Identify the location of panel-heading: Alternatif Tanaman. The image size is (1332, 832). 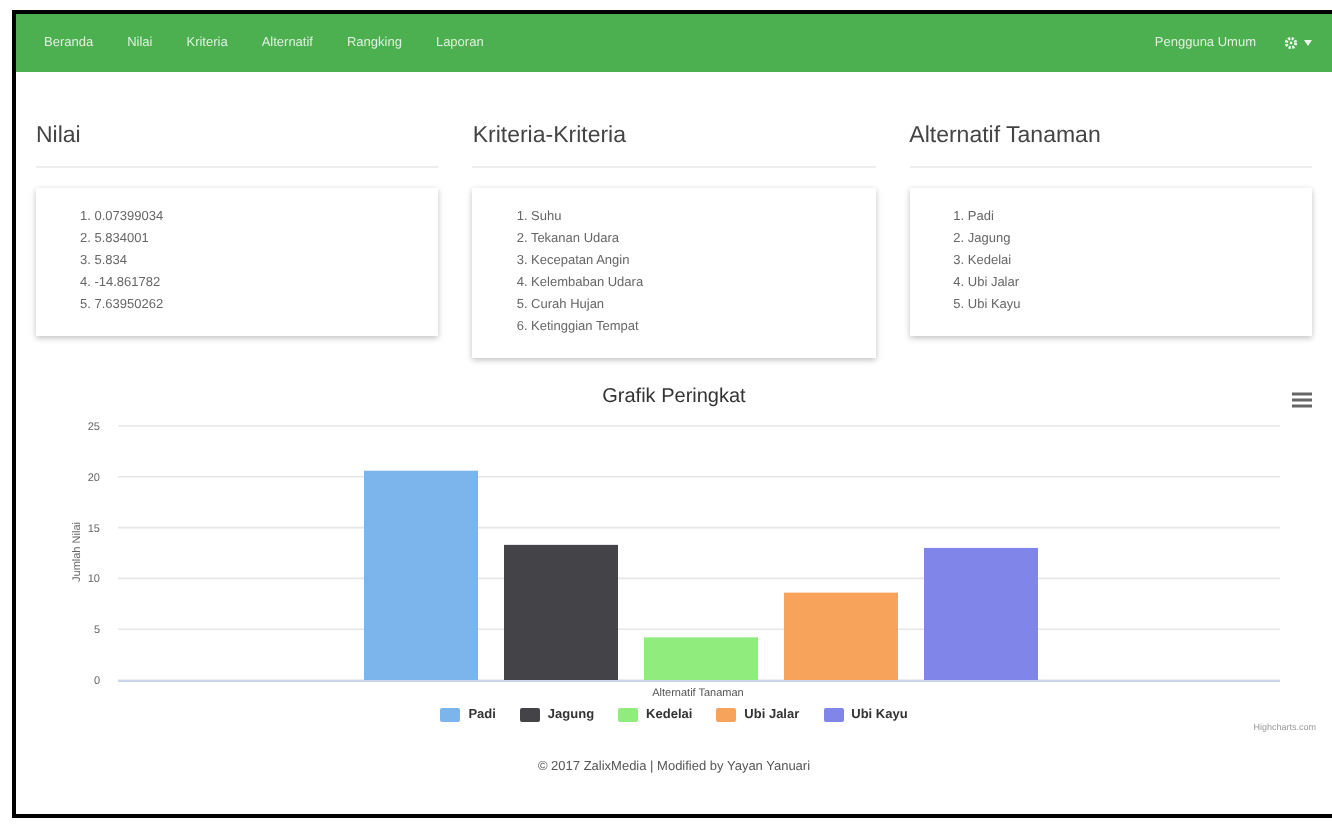
(1110, 146).